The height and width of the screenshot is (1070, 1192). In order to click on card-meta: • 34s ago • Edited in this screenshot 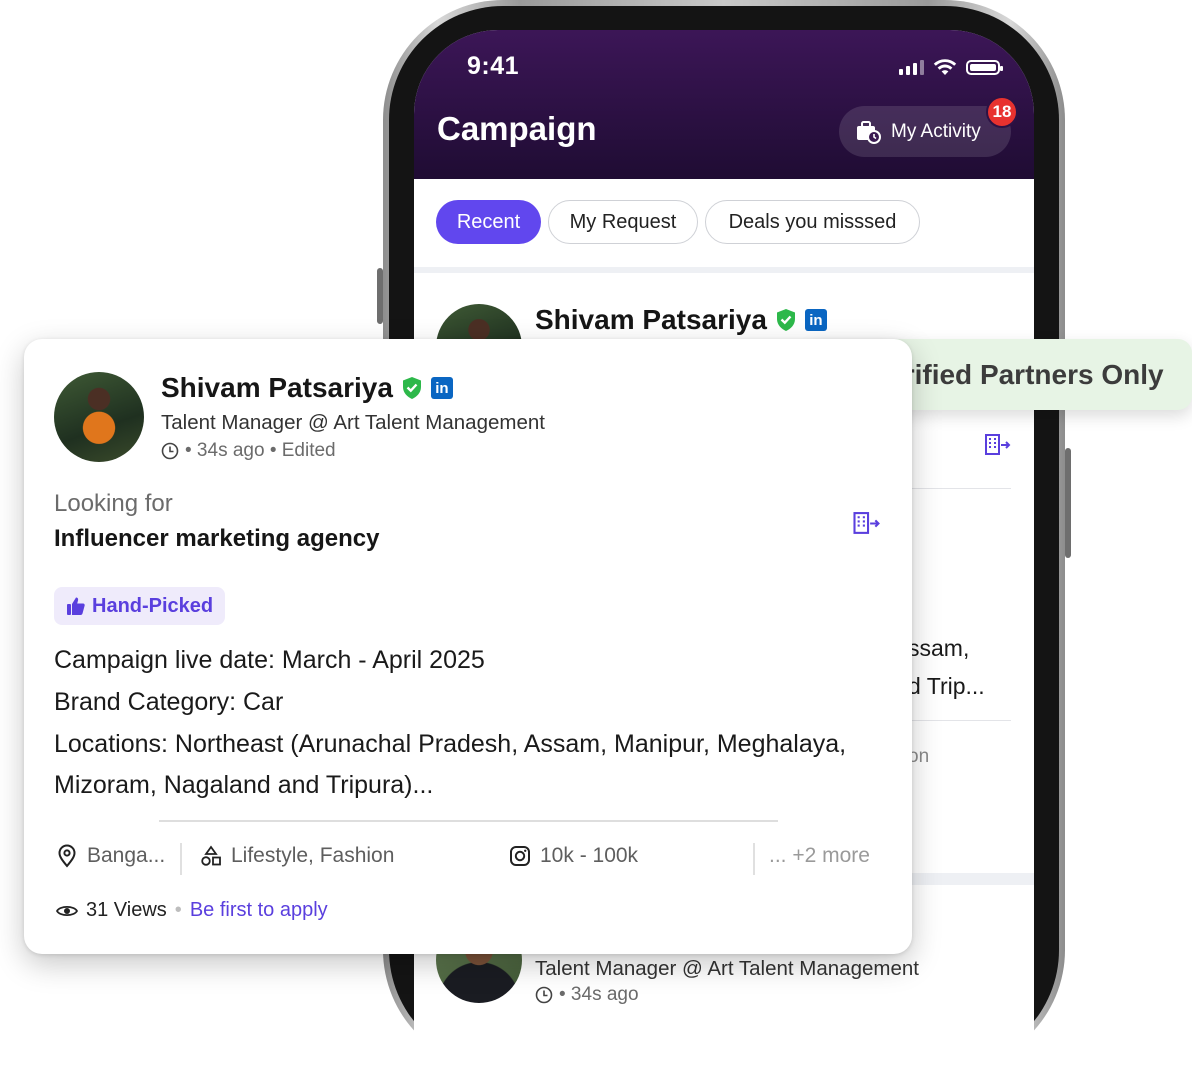, I will do `click(248, 451)`.